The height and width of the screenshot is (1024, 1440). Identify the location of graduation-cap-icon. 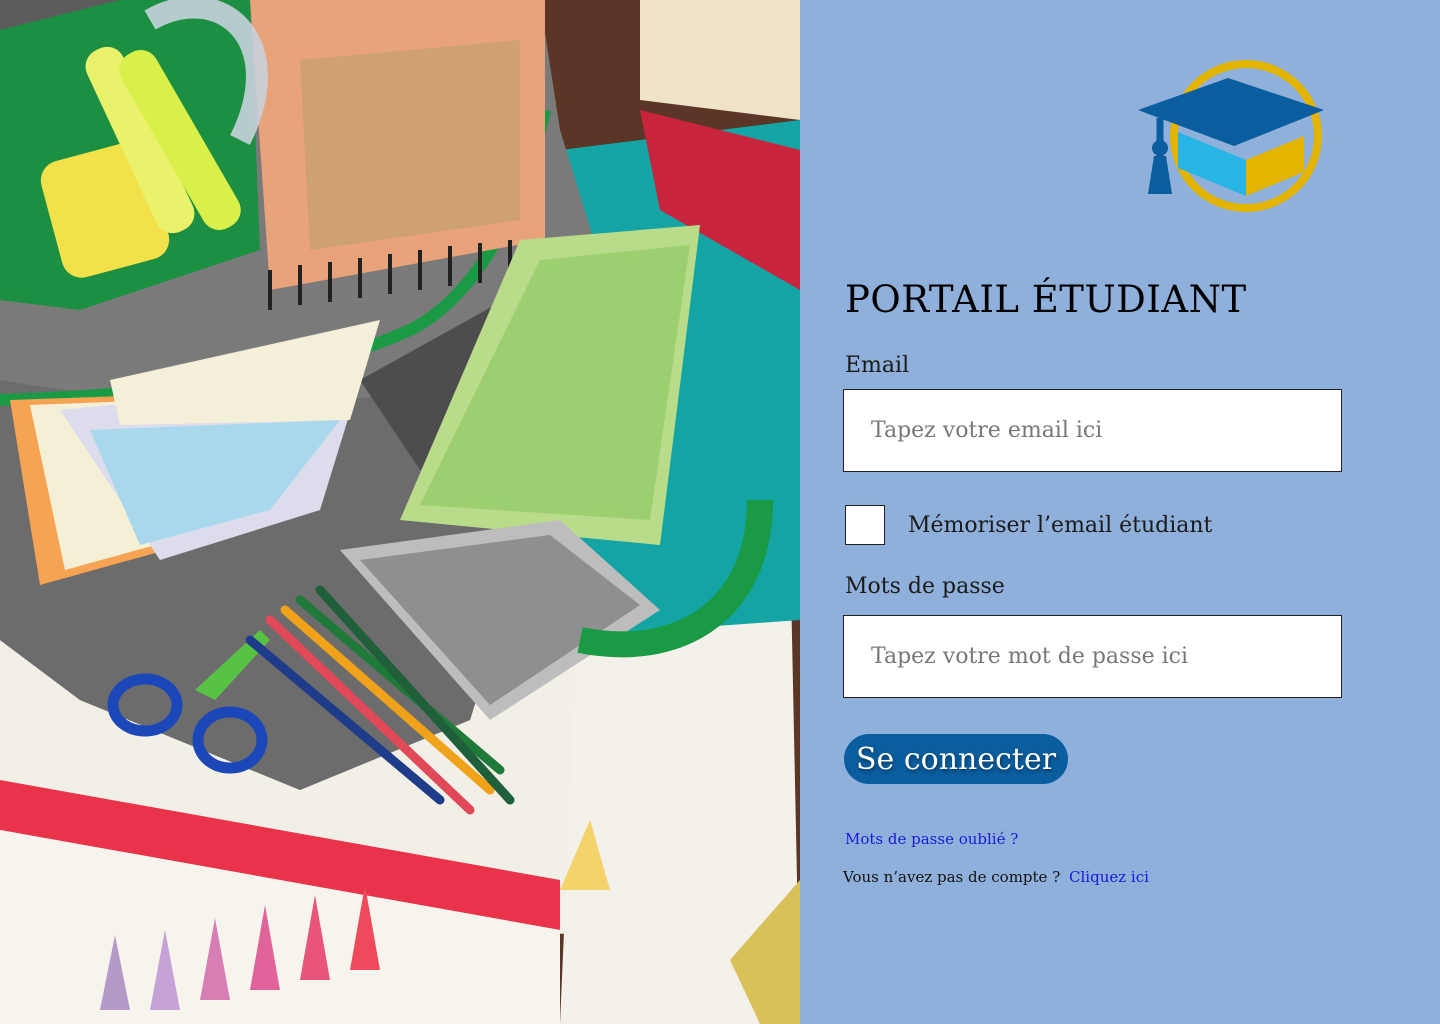
(1231, 135).